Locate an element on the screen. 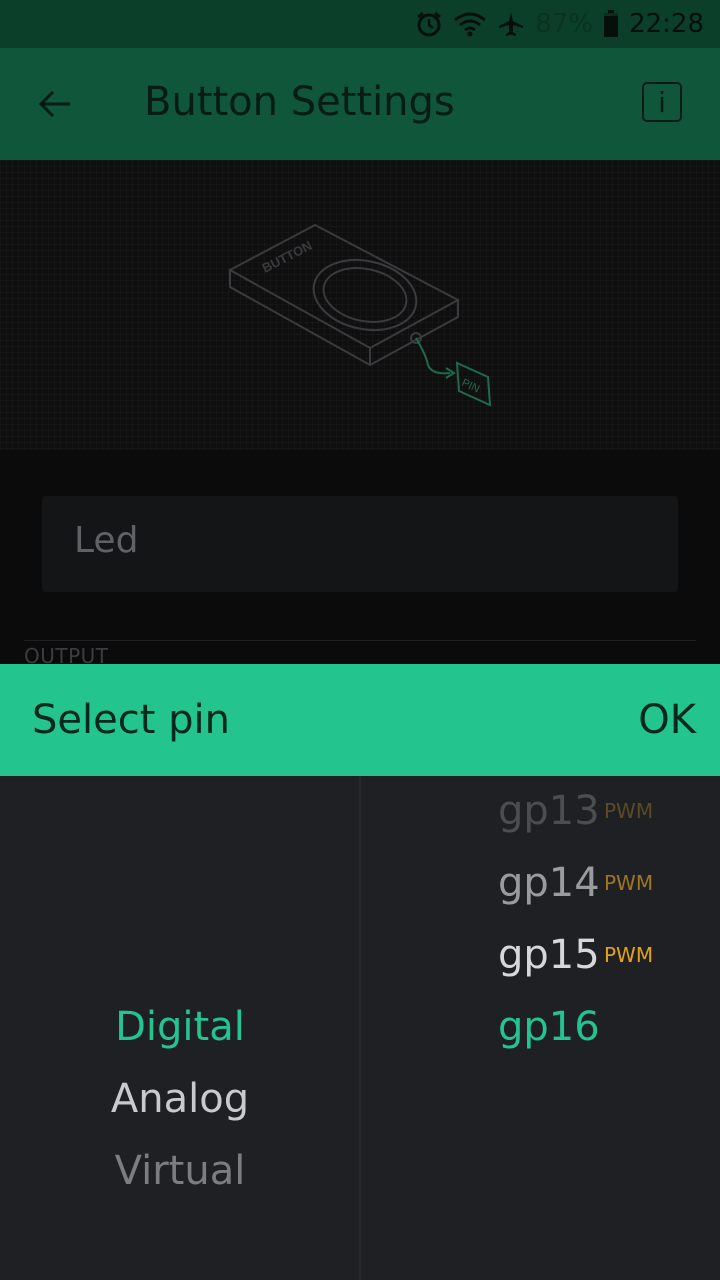 This screenshot has width=720, height=1280. info-button: i is located at coordinates (662, 102).